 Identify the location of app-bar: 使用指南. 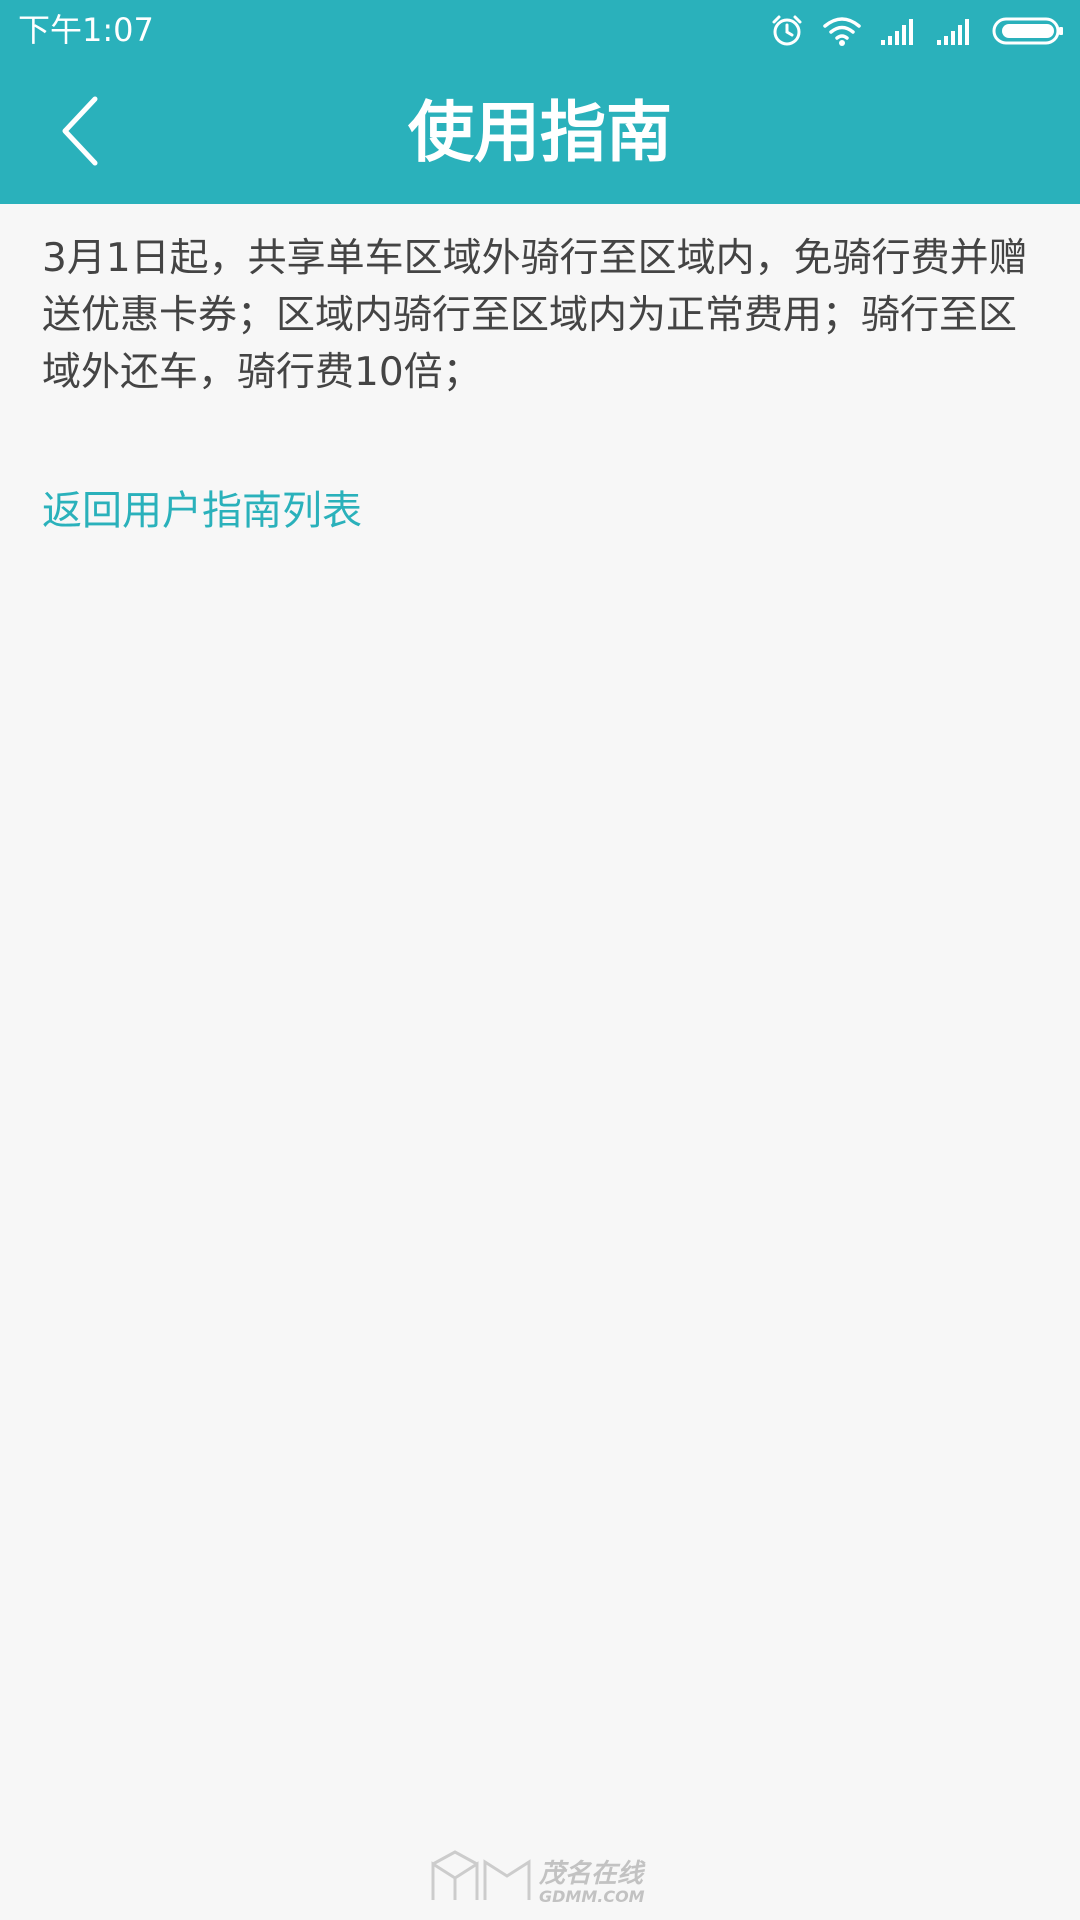
(540, 133).